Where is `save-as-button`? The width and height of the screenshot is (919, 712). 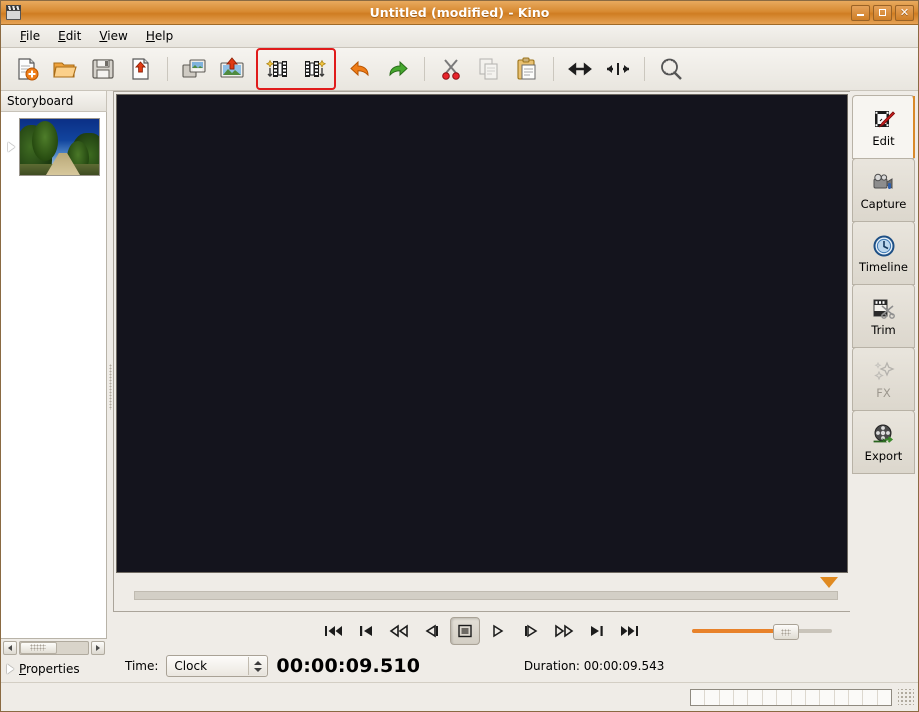 save-as-button is located at coordinates (141, 69).